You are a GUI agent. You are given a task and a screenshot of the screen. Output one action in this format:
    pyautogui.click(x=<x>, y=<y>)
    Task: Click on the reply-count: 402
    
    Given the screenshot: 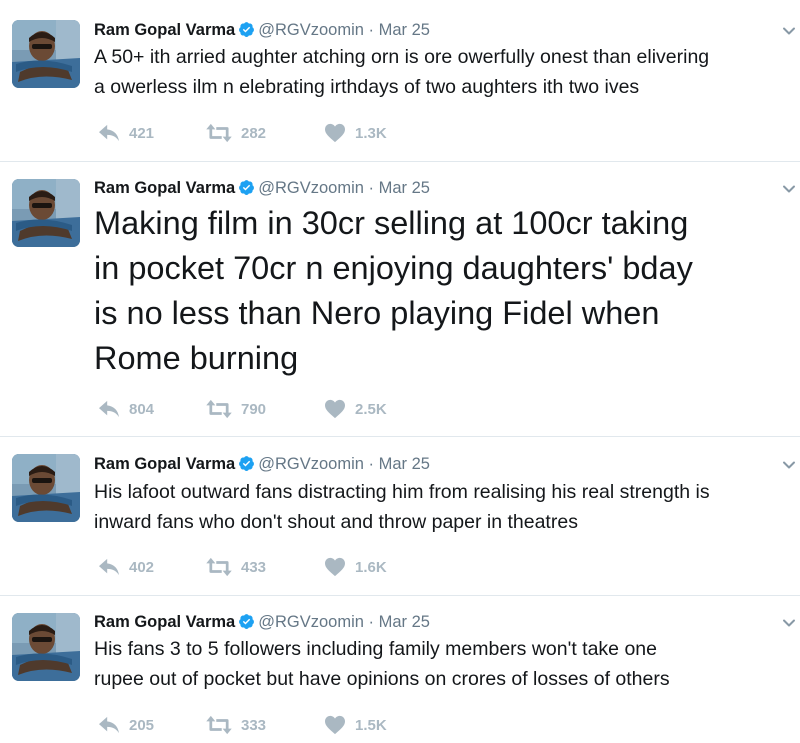 What is the action you would take?
    pyautogui.click(x=142, y=567)
    